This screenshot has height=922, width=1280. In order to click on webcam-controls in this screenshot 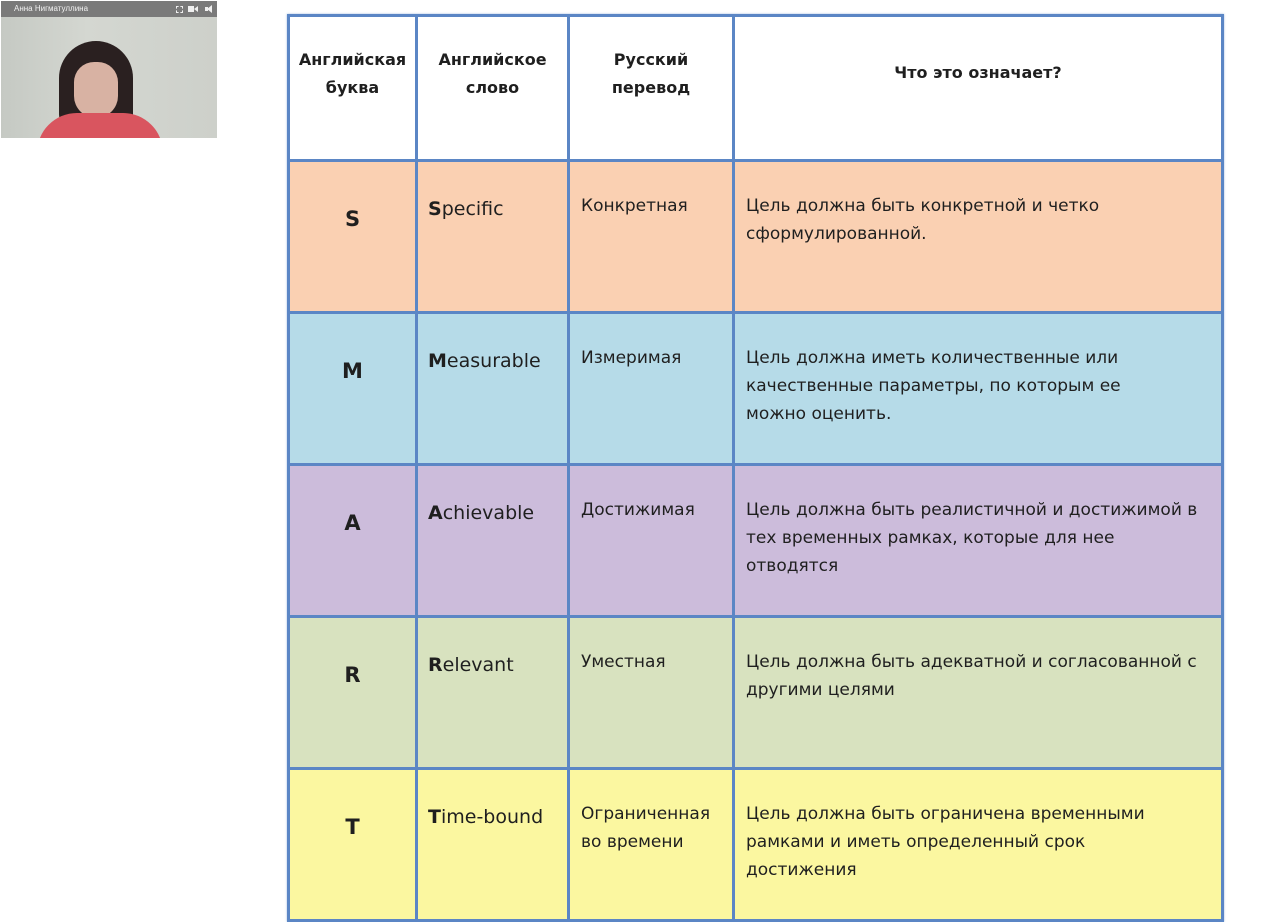, I will do `click(194, 9)`.